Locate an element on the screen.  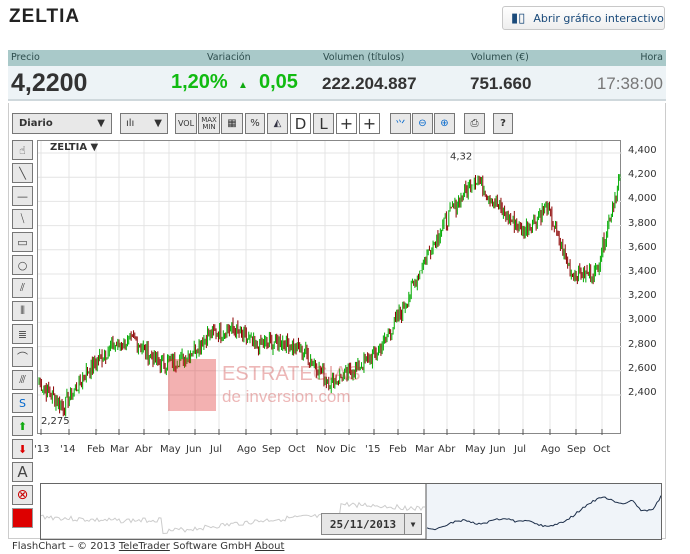
arc-icon: ⌒ is located at coordinates (22, 357).